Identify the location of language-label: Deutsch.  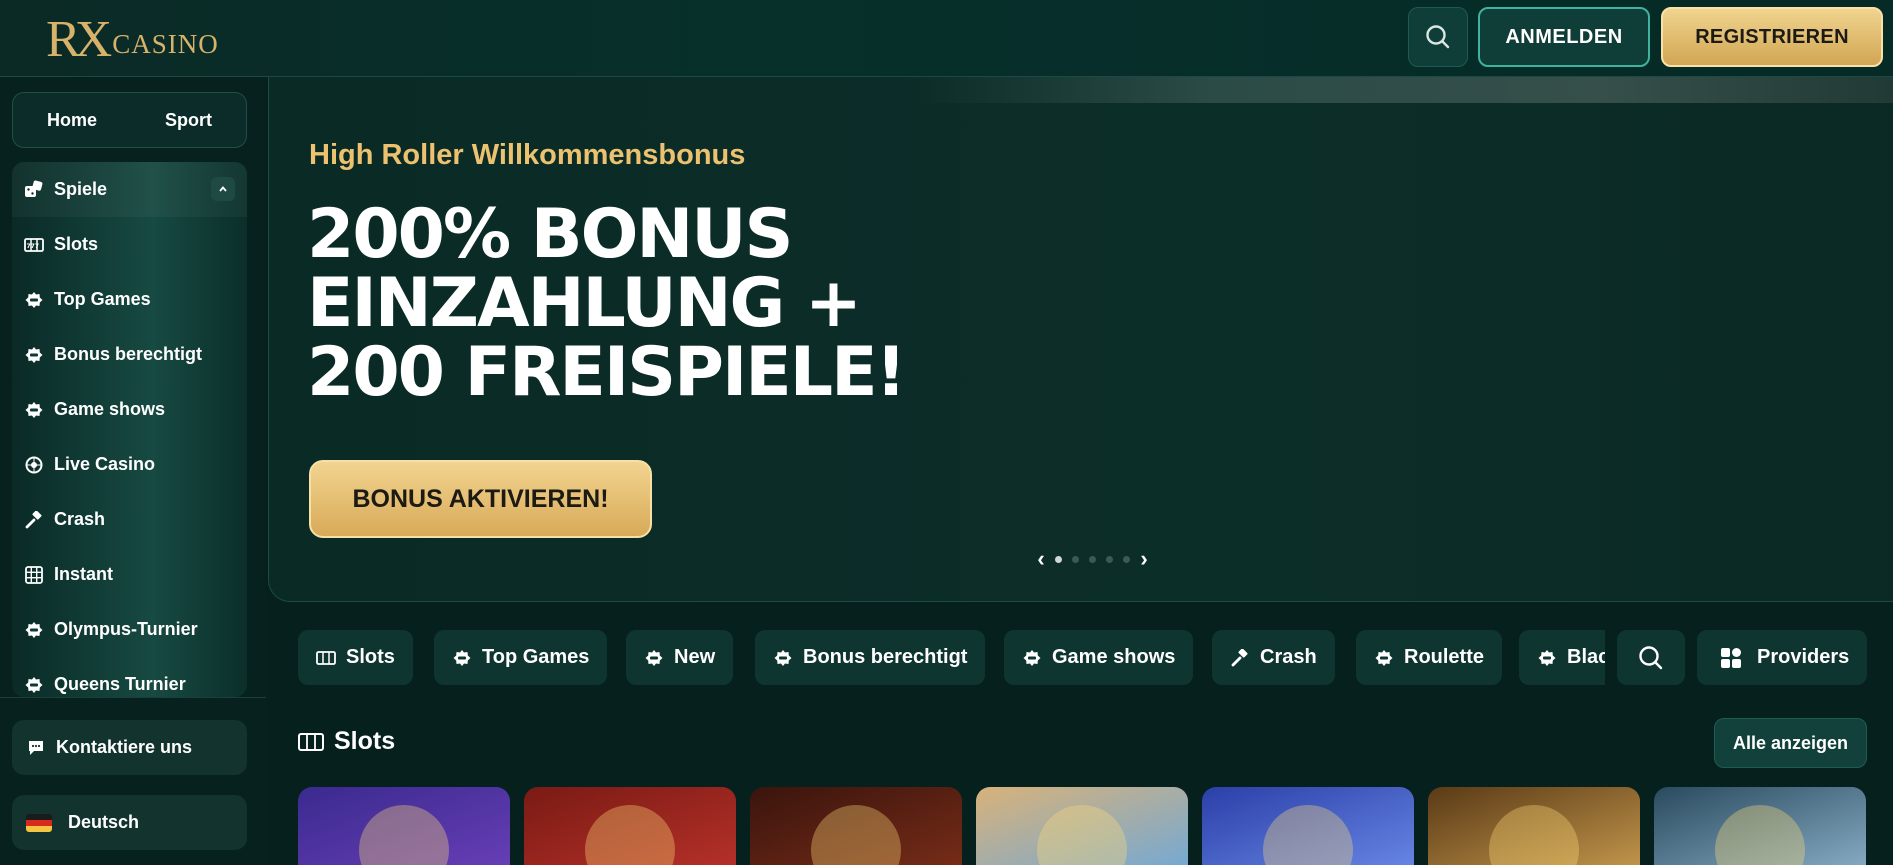
(104, 822).